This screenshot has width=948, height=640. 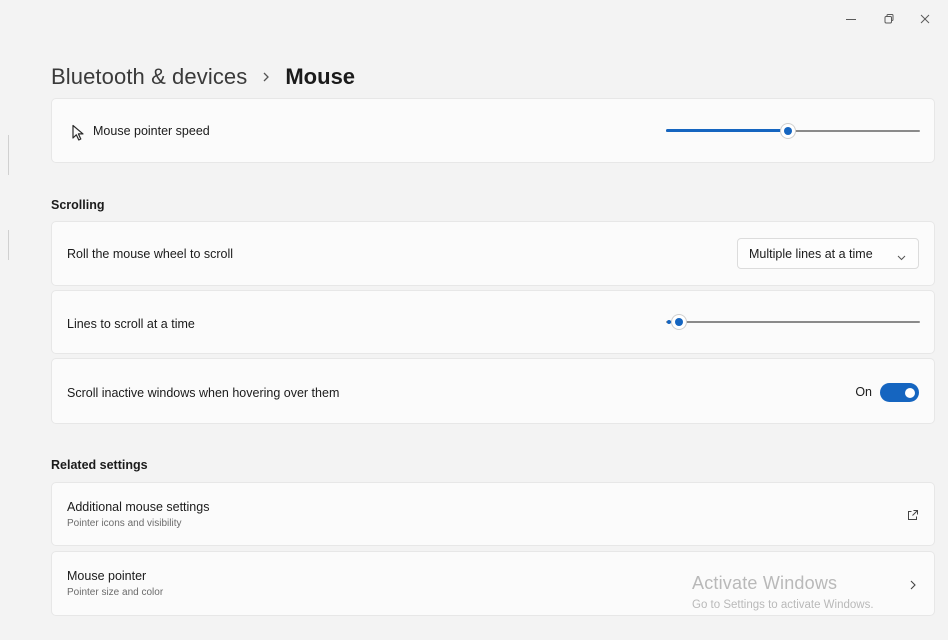 I want to click on mouse-pointer-title: Mouse pointer, so click(x=107, y=576).